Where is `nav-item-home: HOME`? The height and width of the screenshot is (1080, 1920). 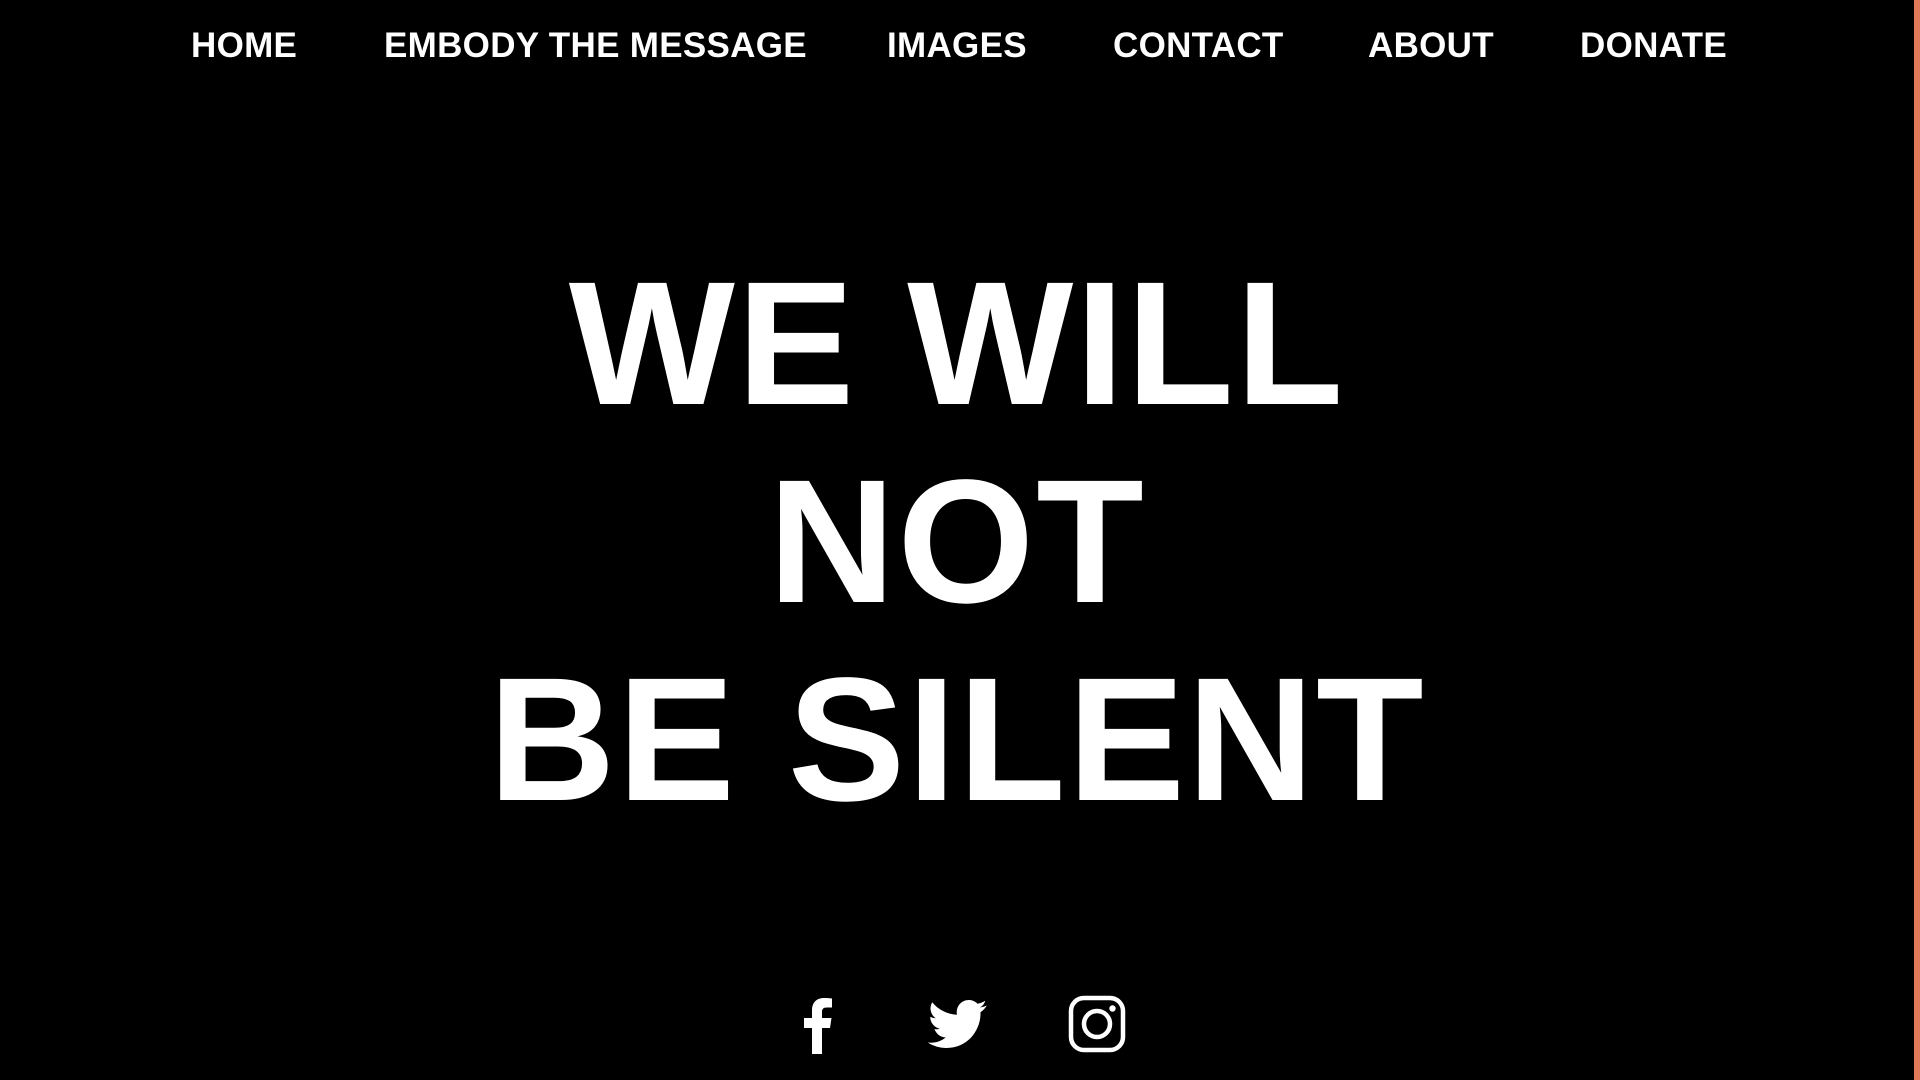
nav-item-home: HOME is located at coordinates (244, 46).